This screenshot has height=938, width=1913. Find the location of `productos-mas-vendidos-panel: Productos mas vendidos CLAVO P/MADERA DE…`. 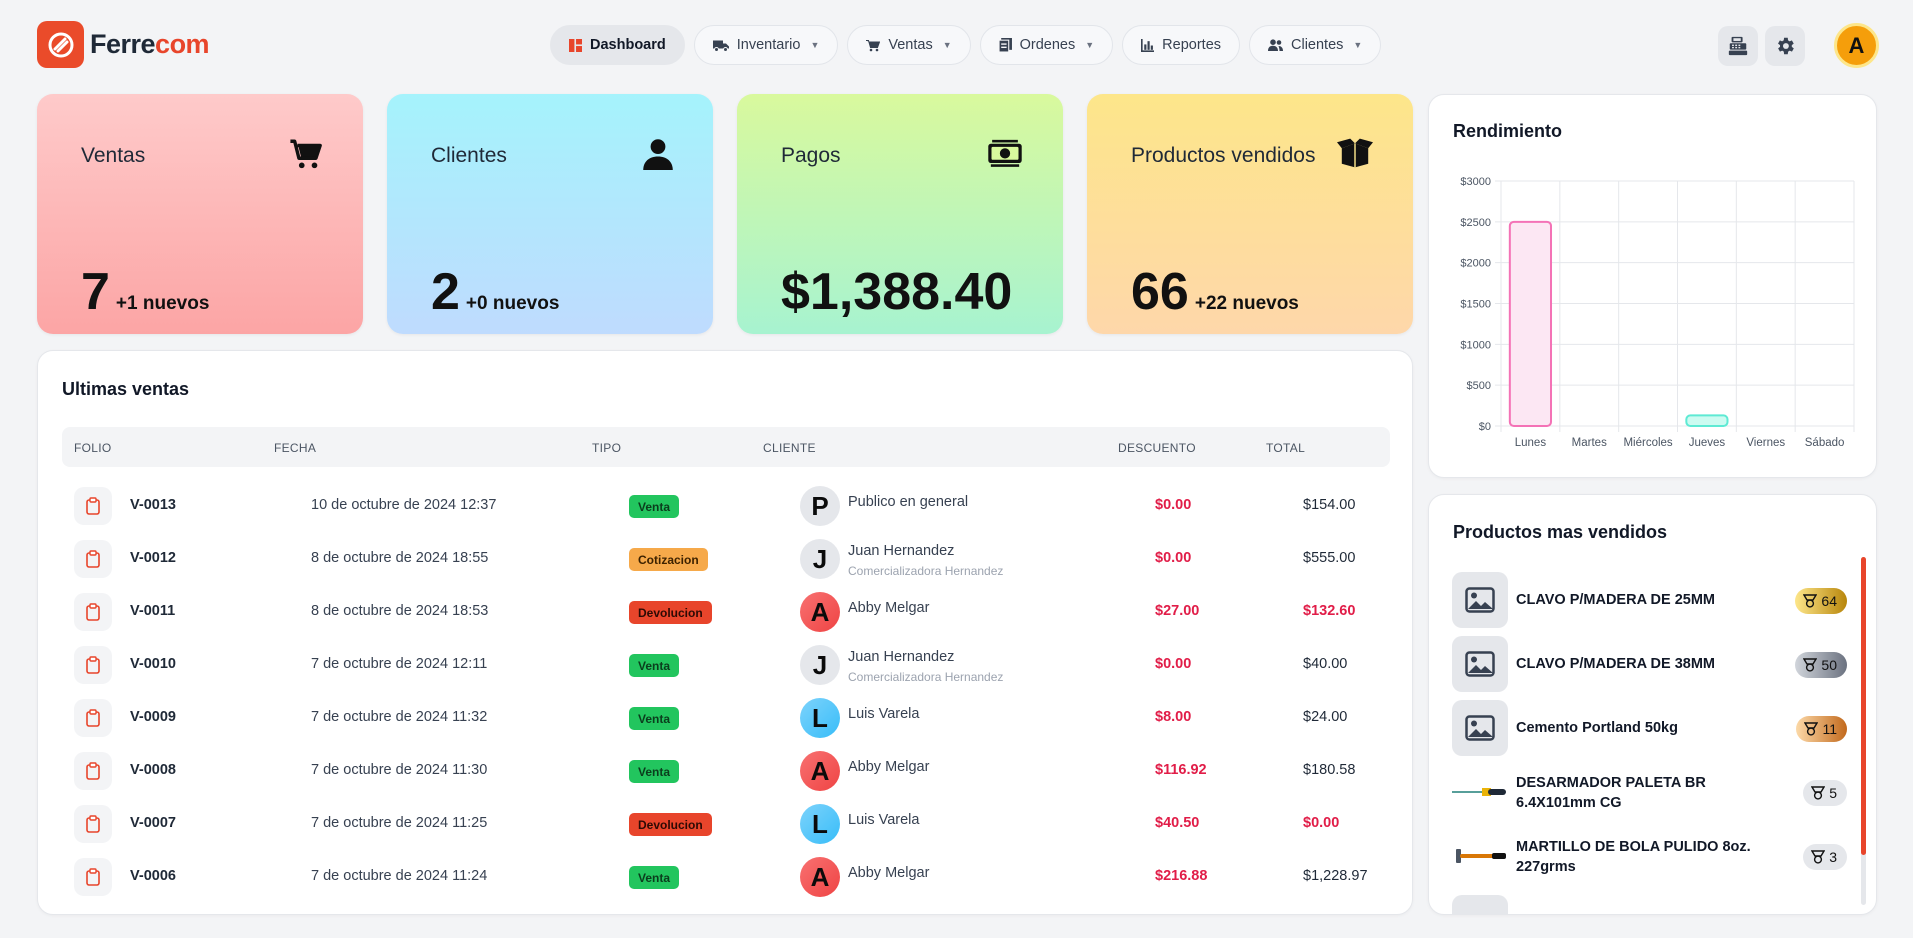

productos-mas-vendidos-panel: Productos mas vendidos CLAVO P/MADERA DE… is located at coordinates (1652, 704).